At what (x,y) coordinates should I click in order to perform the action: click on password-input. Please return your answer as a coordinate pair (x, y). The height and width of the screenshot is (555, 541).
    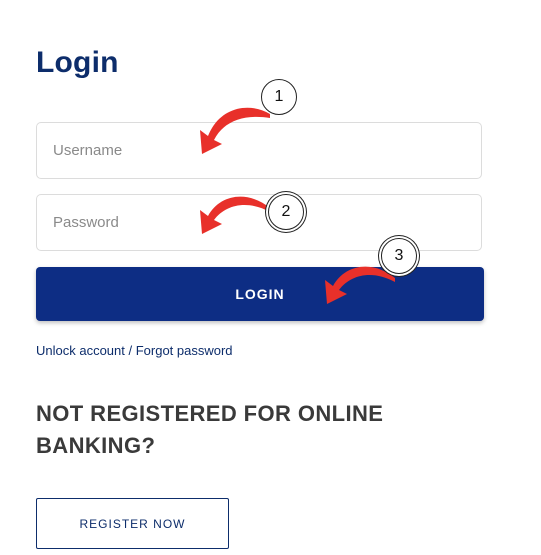
    Looking at the image, I should click on (259, 222).